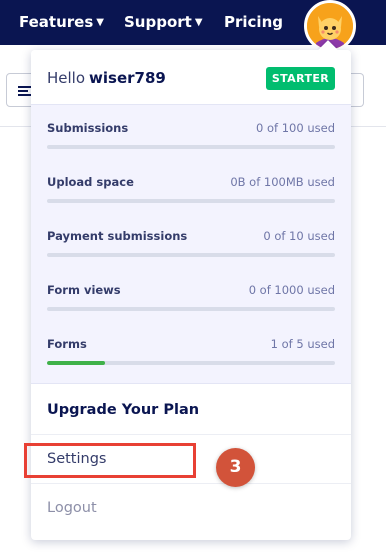  I want to click on usage-label: Payment submissions, so click(117, 236).